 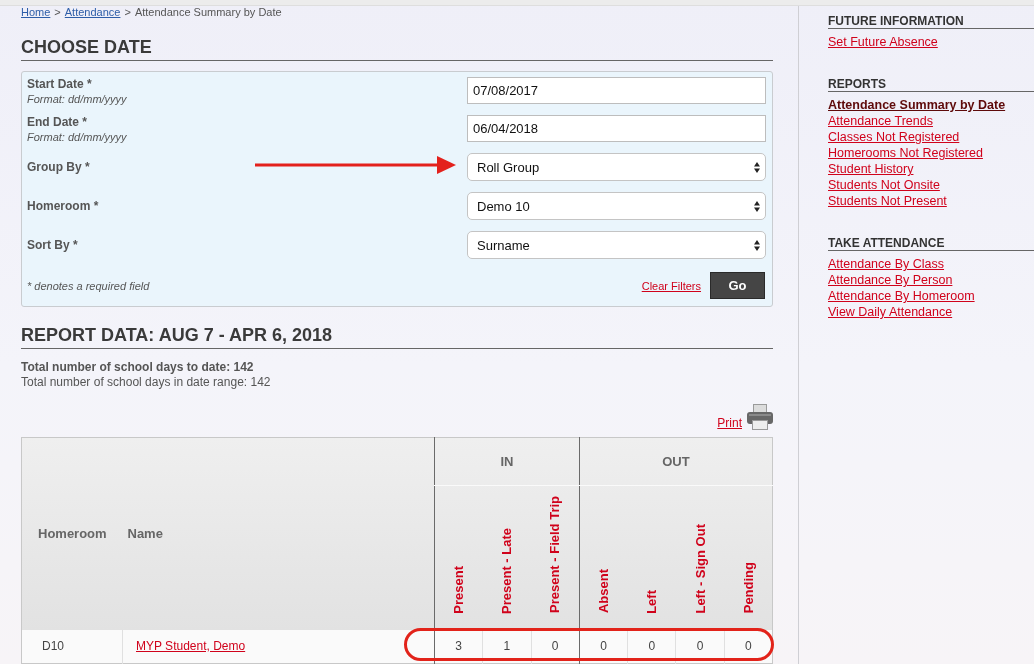 I want to click on required-note: * denotes a required field, so click(x=89, y=285).